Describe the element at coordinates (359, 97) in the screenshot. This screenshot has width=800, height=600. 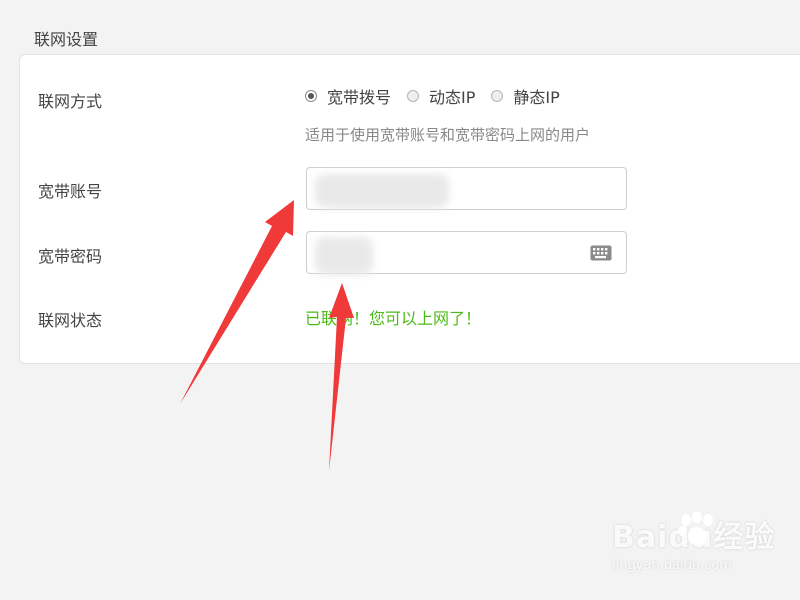
I see `radio-broadband-dialup-label: 宽带拨号` at that location.